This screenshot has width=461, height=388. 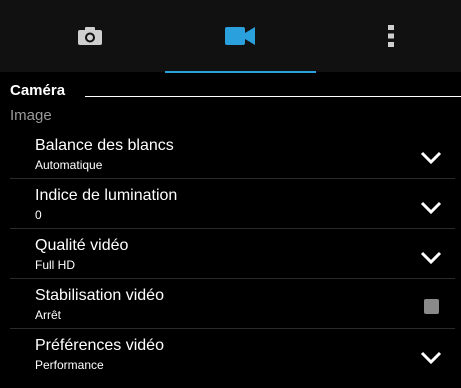 What do you see at coordinates (230, 262) in the screenshot?
I see `setting-video-quality: Qualité vidéo Full HD` at bounding box center [230, 262].